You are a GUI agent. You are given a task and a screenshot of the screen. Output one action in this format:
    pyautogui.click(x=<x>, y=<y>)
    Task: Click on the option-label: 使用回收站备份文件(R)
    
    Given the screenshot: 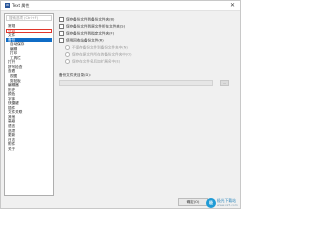 What is the action you would take?
    pyautogui.click(x=85, y=40)
    